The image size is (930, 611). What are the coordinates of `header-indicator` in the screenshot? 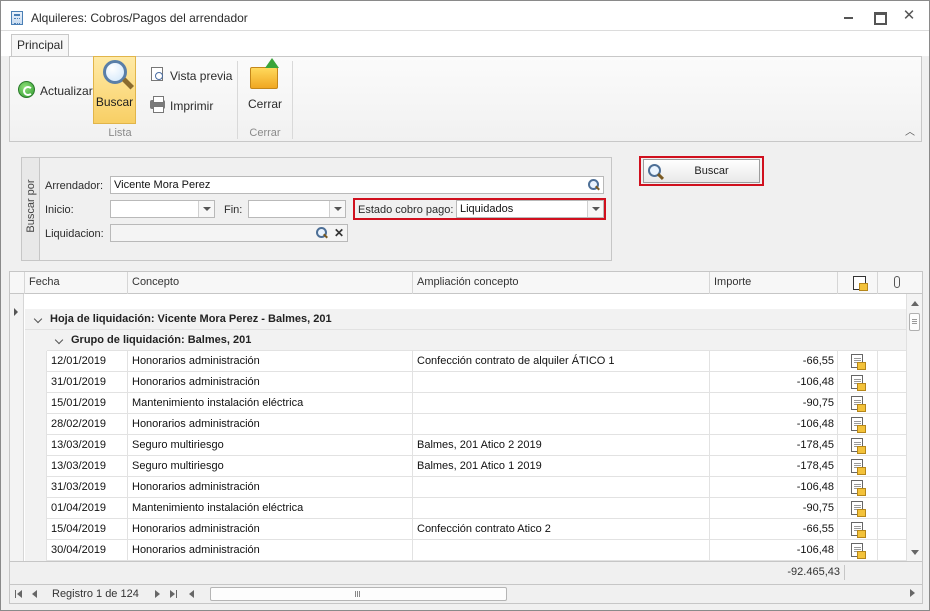 It's located at (17, 283).